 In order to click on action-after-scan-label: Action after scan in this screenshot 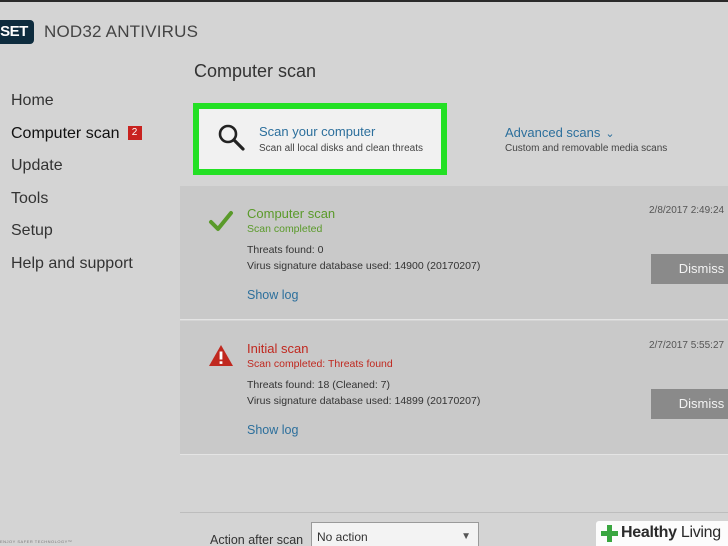, I will do `click(257, 539)`.